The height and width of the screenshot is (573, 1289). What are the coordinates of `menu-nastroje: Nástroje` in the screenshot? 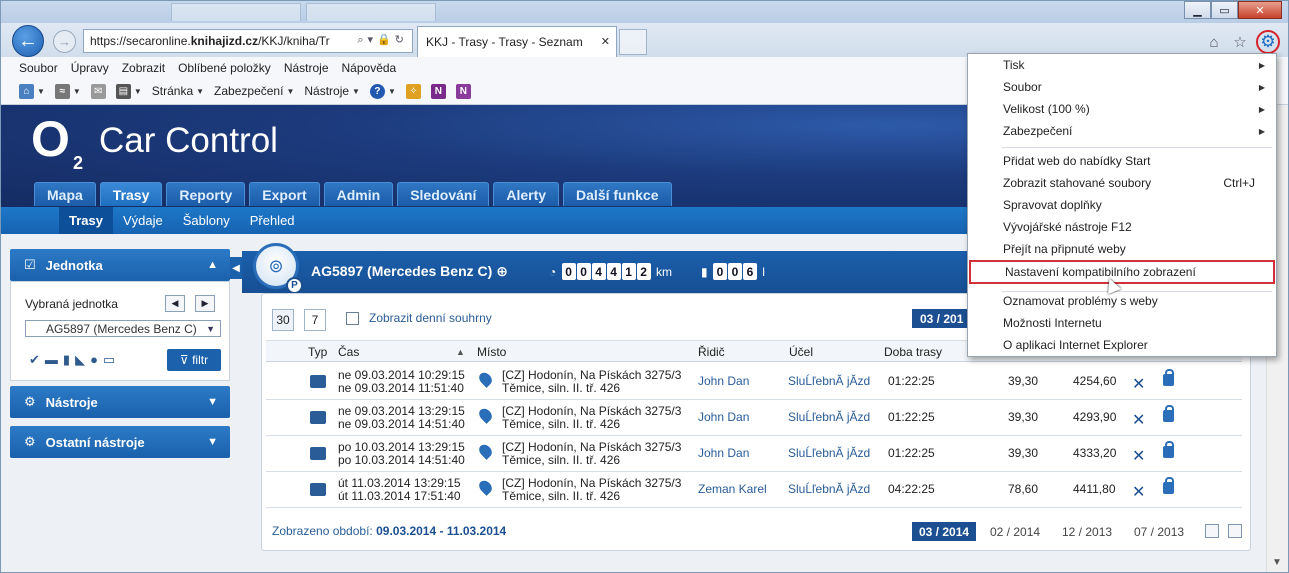 It's located at (306, 68).